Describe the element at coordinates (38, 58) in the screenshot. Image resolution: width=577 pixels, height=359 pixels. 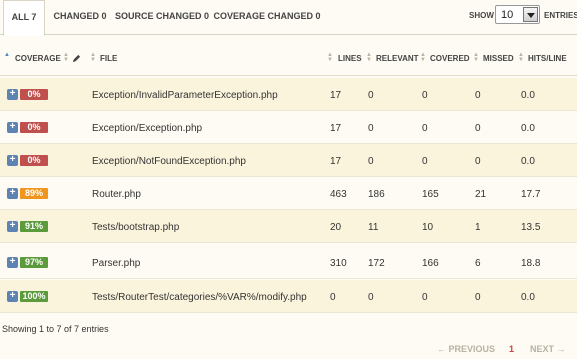
I see `column-header-coverage: COVERAGE` at that location.